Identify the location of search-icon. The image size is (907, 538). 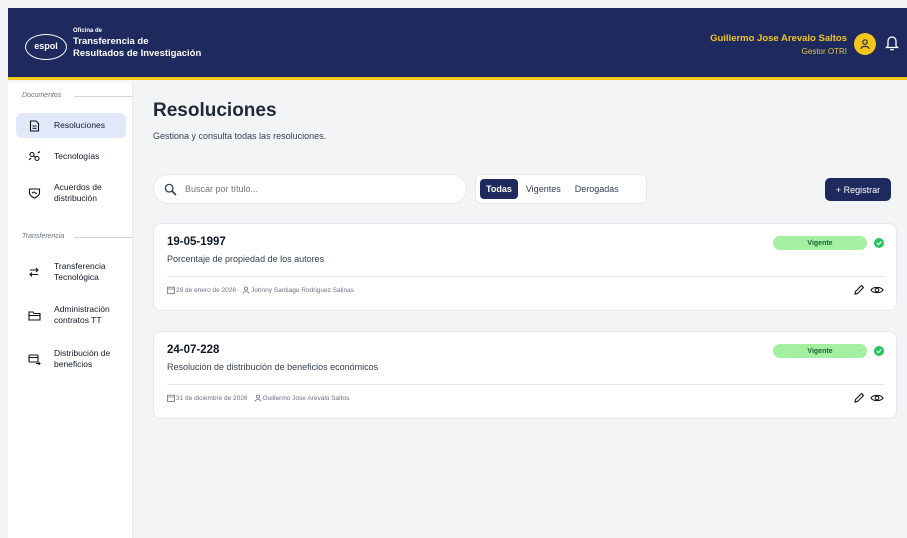
(170, 189).